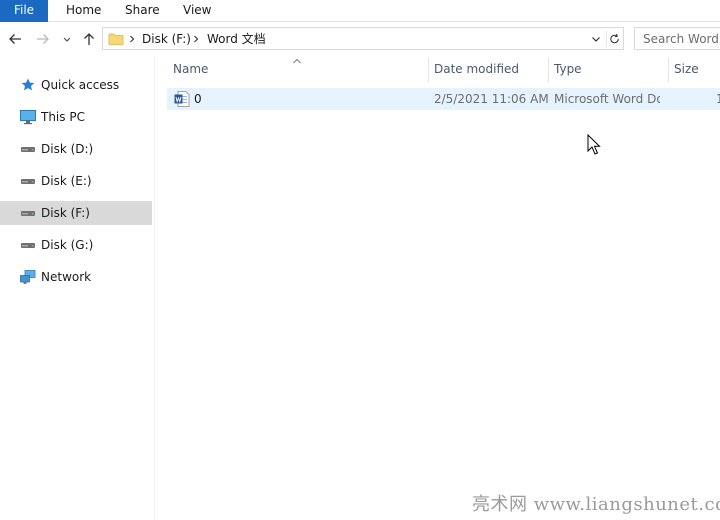 This screenshot has width=720, height=520. I want to click on sidebar-item-disk-e: Disk (E:), so click(76, 181).